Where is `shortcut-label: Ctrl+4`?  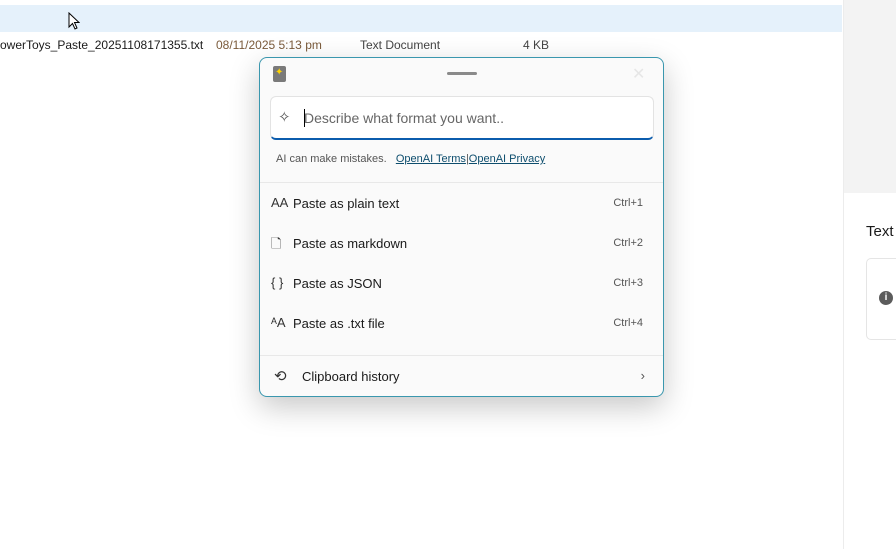 shortcut-label: Ctrl+4 is located at coordinates (628, 323).